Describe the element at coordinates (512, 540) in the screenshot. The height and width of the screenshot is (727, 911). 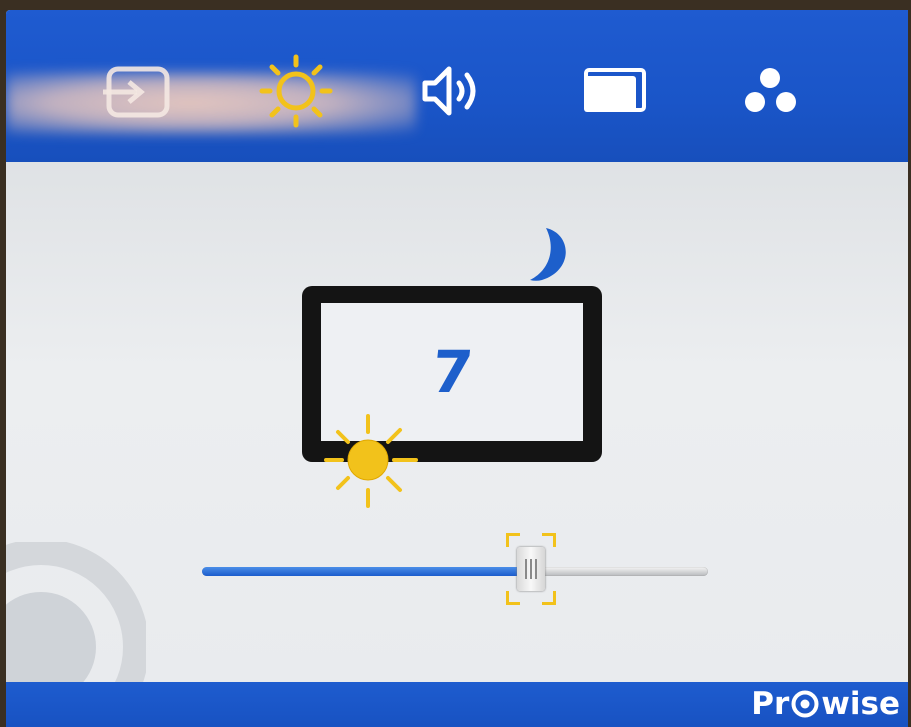
I see `focus-corner-top-left` at that location.